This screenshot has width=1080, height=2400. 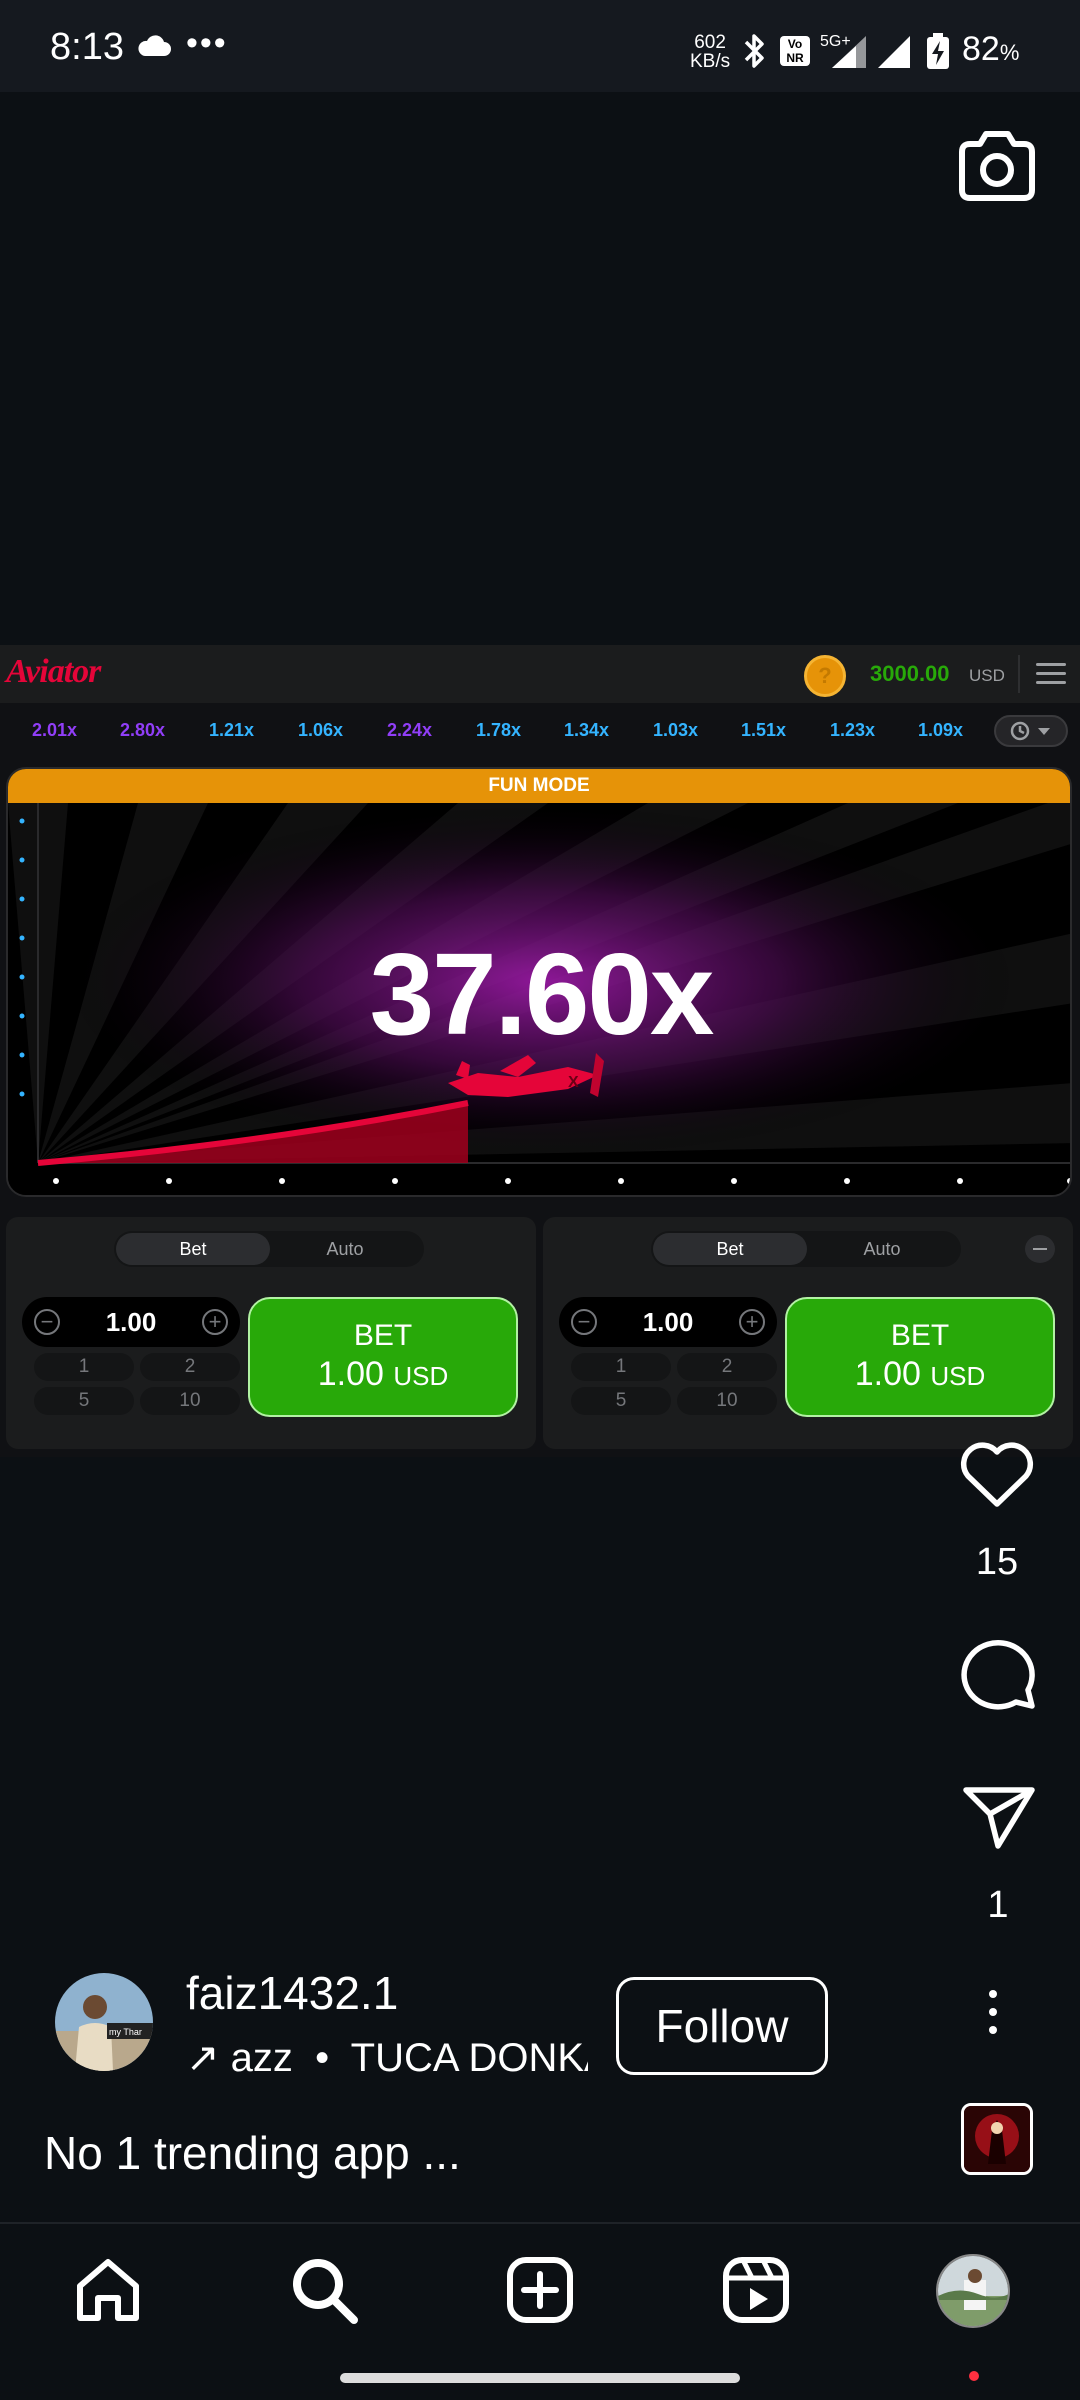 I want to click on avatar-label: my Thar, so click(x=125, y=2032).